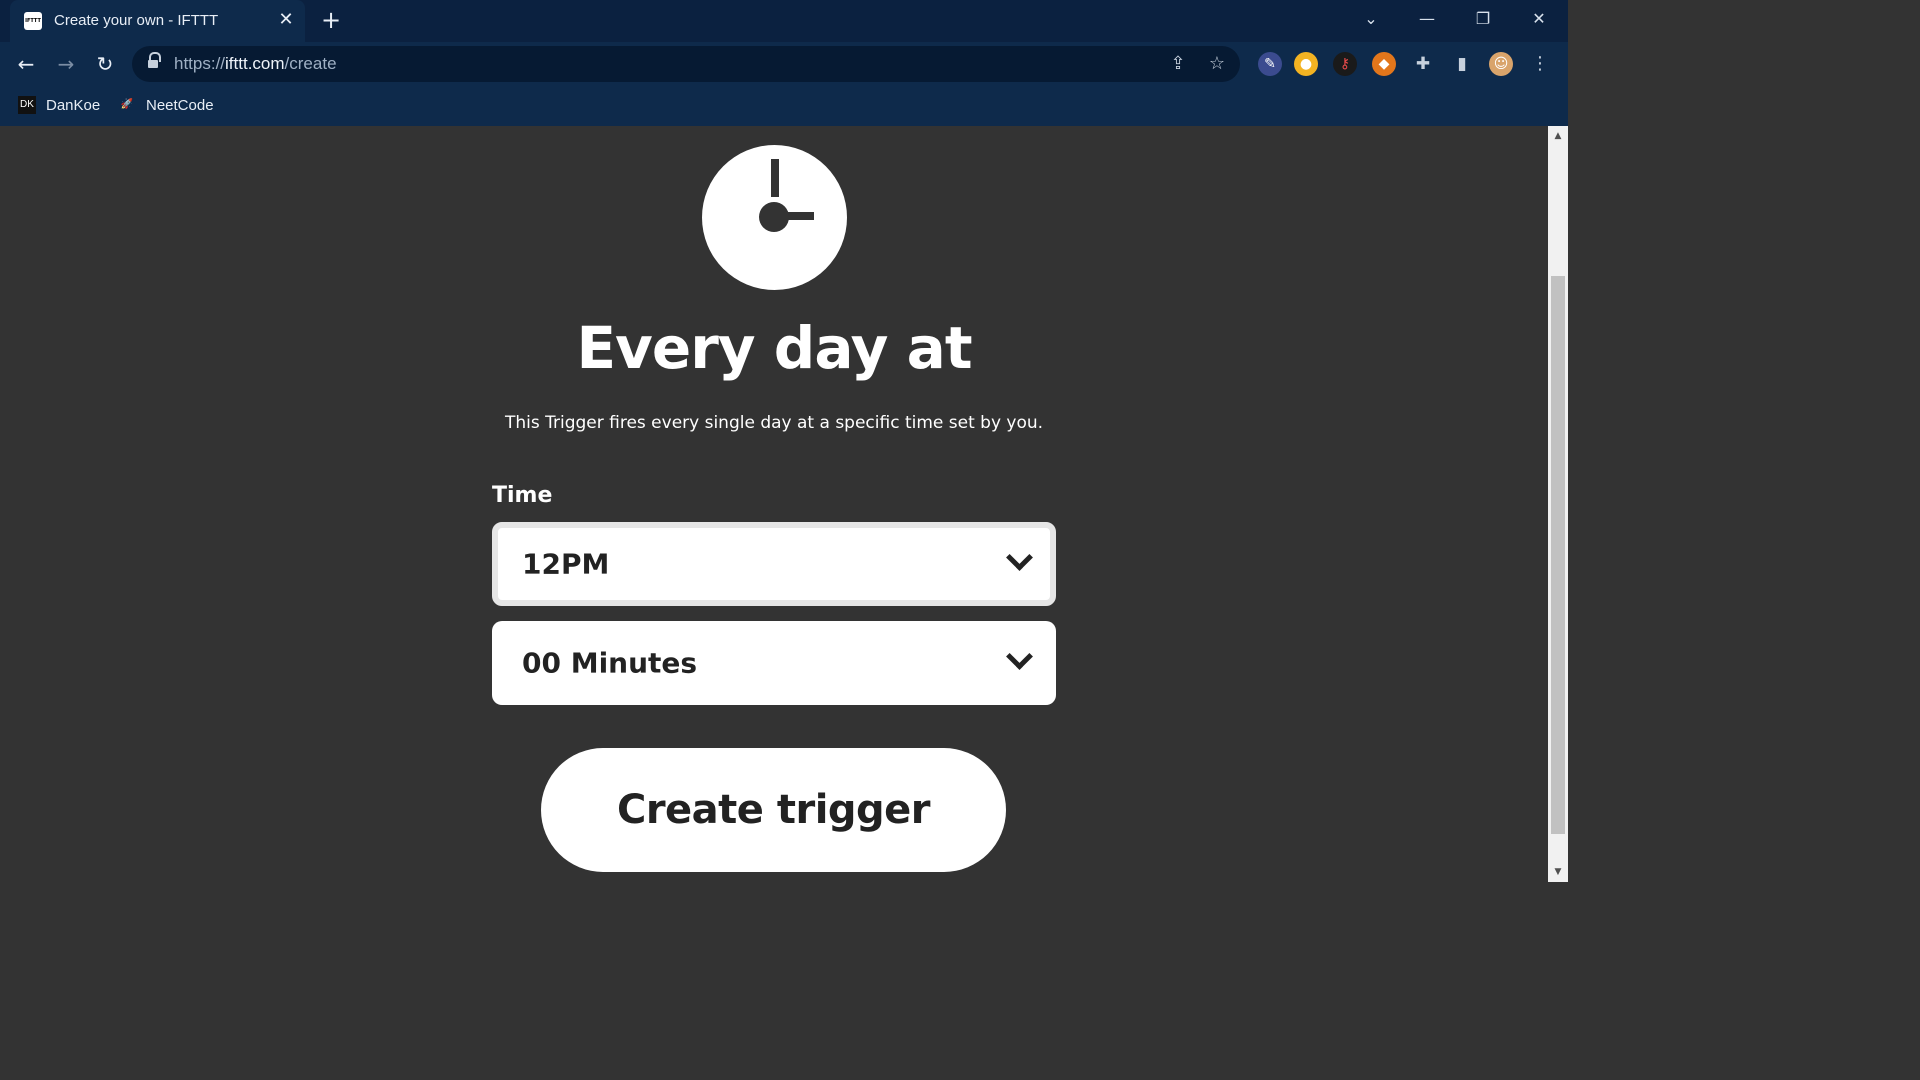 The image size is (1920, 1080). I want to click on dankoe-logo-icon: DK, so click(27, 105).